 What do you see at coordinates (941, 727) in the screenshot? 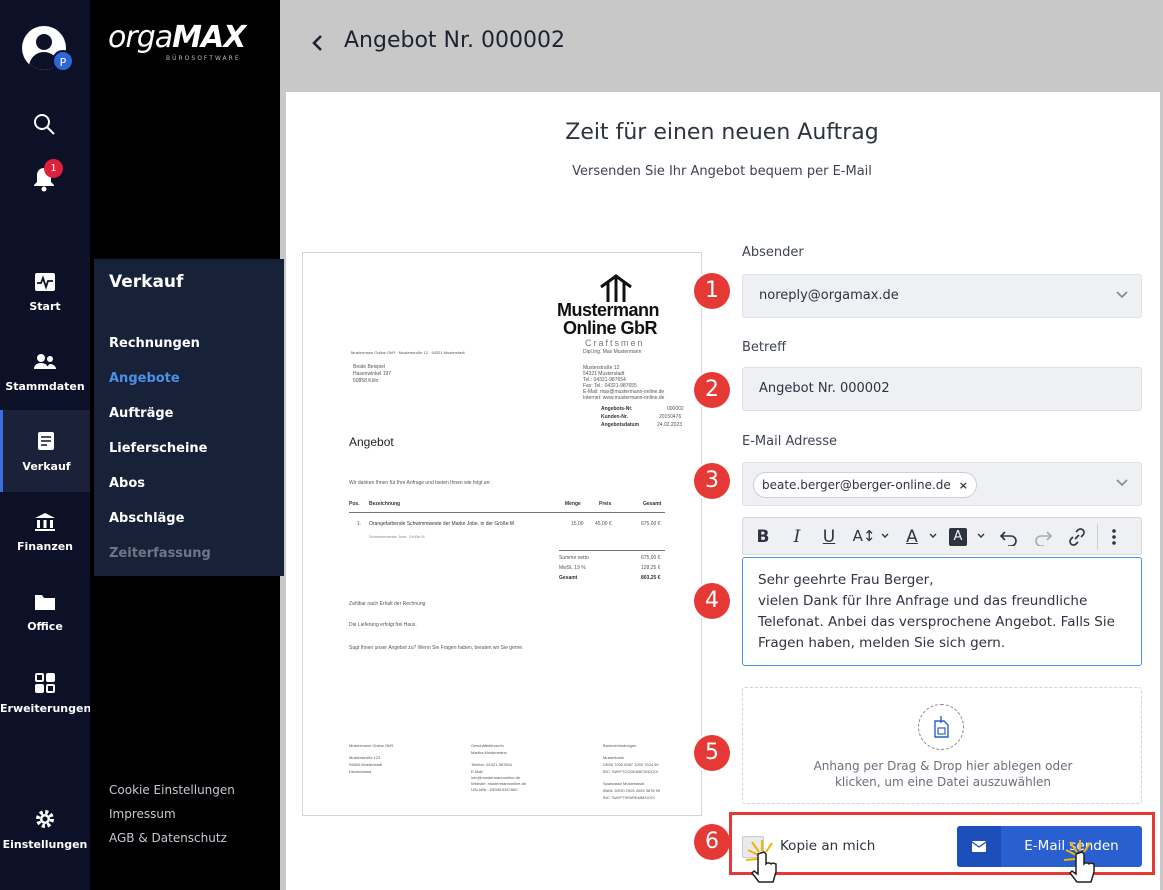
I see `attachment-dropzone-circle` at bounding box center [941, 727].